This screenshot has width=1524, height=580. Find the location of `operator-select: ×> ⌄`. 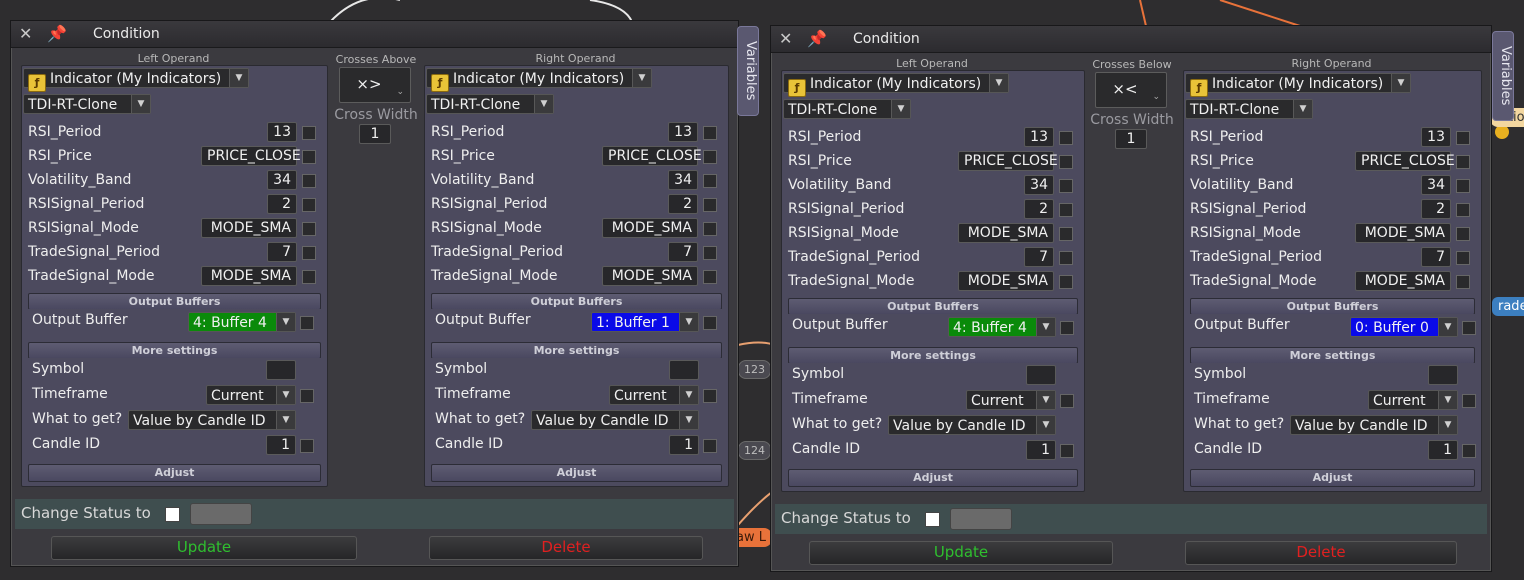

operator-select: ×> ⌄ is located at coordinates (375, 85).